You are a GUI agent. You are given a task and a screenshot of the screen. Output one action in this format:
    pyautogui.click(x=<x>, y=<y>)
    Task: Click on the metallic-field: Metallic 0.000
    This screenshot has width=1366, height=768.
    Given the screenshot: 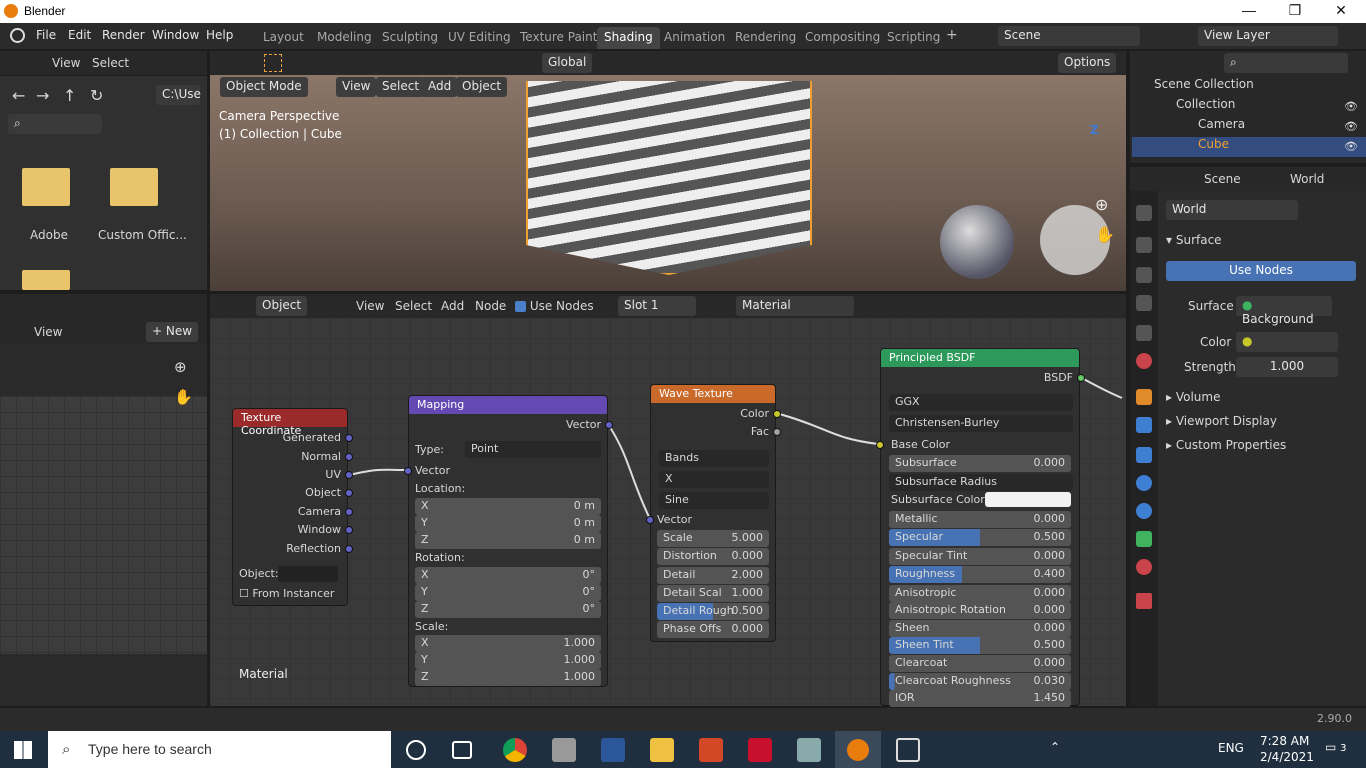 What is the action you would take?
    pyautogui.click(x=980, y=519)
    